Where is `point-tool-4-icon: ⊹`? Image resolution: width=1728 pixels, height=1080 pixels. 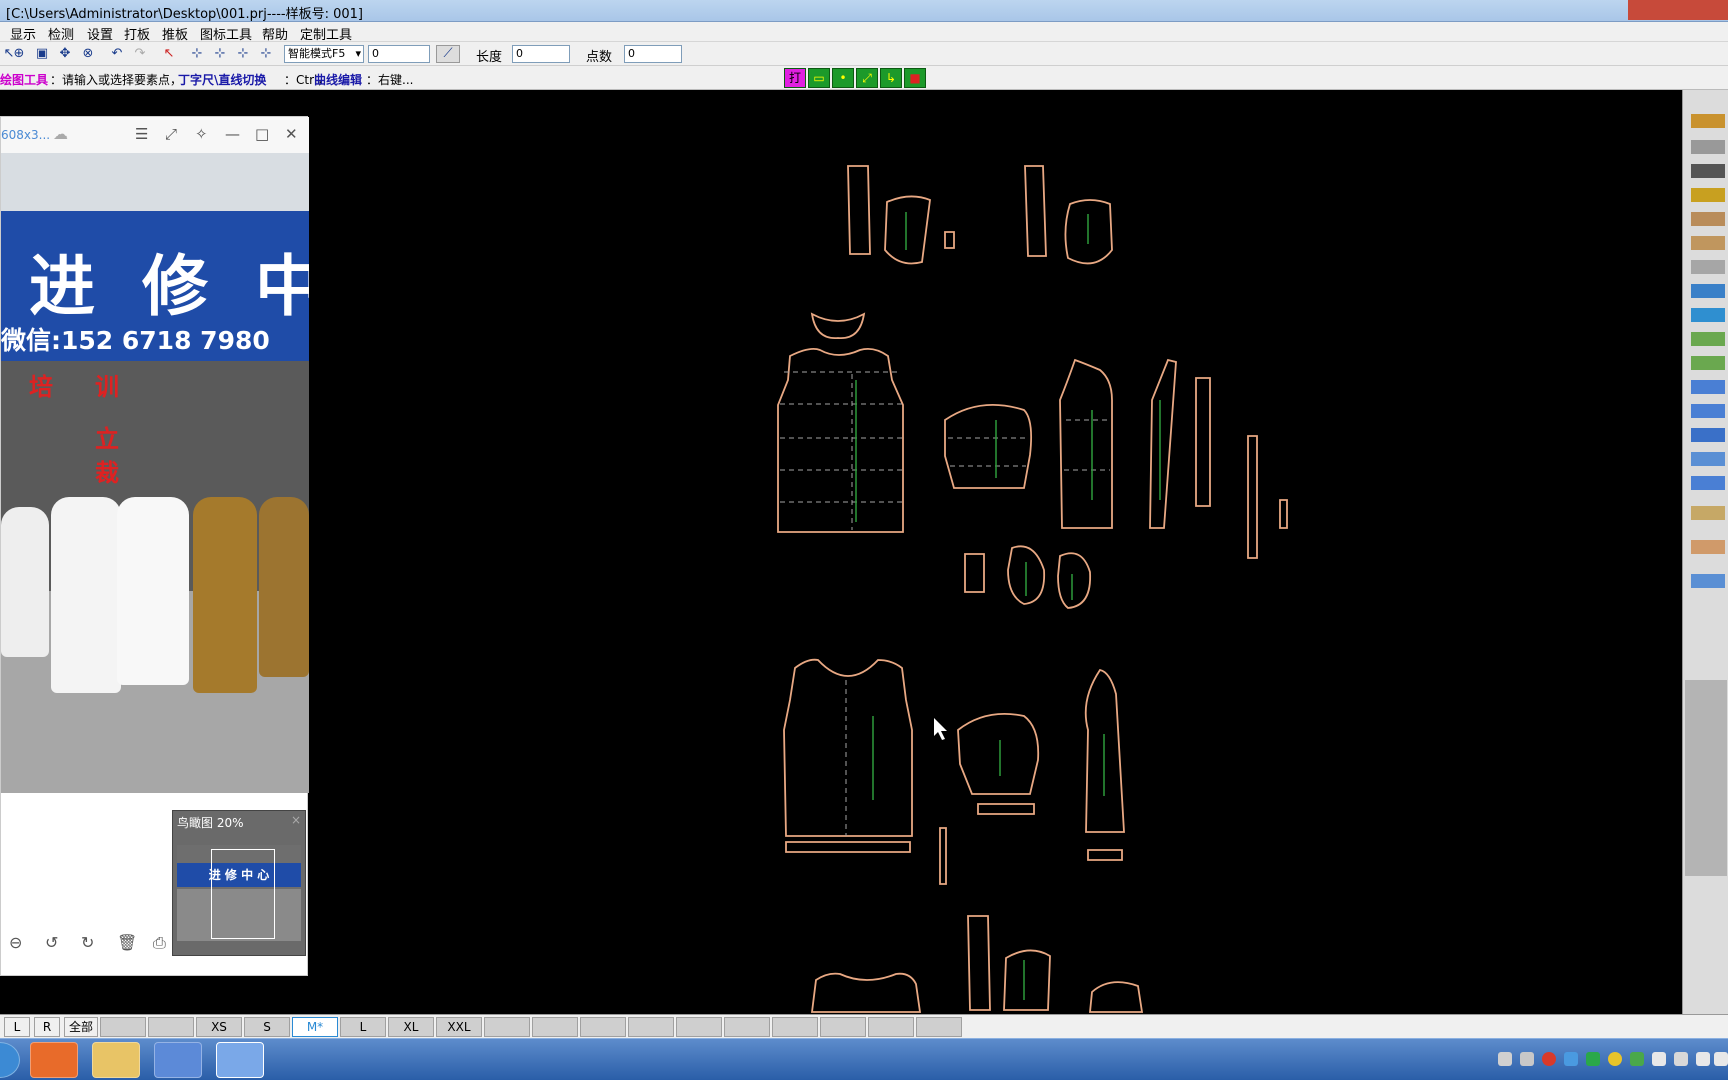
point-tool-4-icon: ⊹ is located at coordinates (266, 54).